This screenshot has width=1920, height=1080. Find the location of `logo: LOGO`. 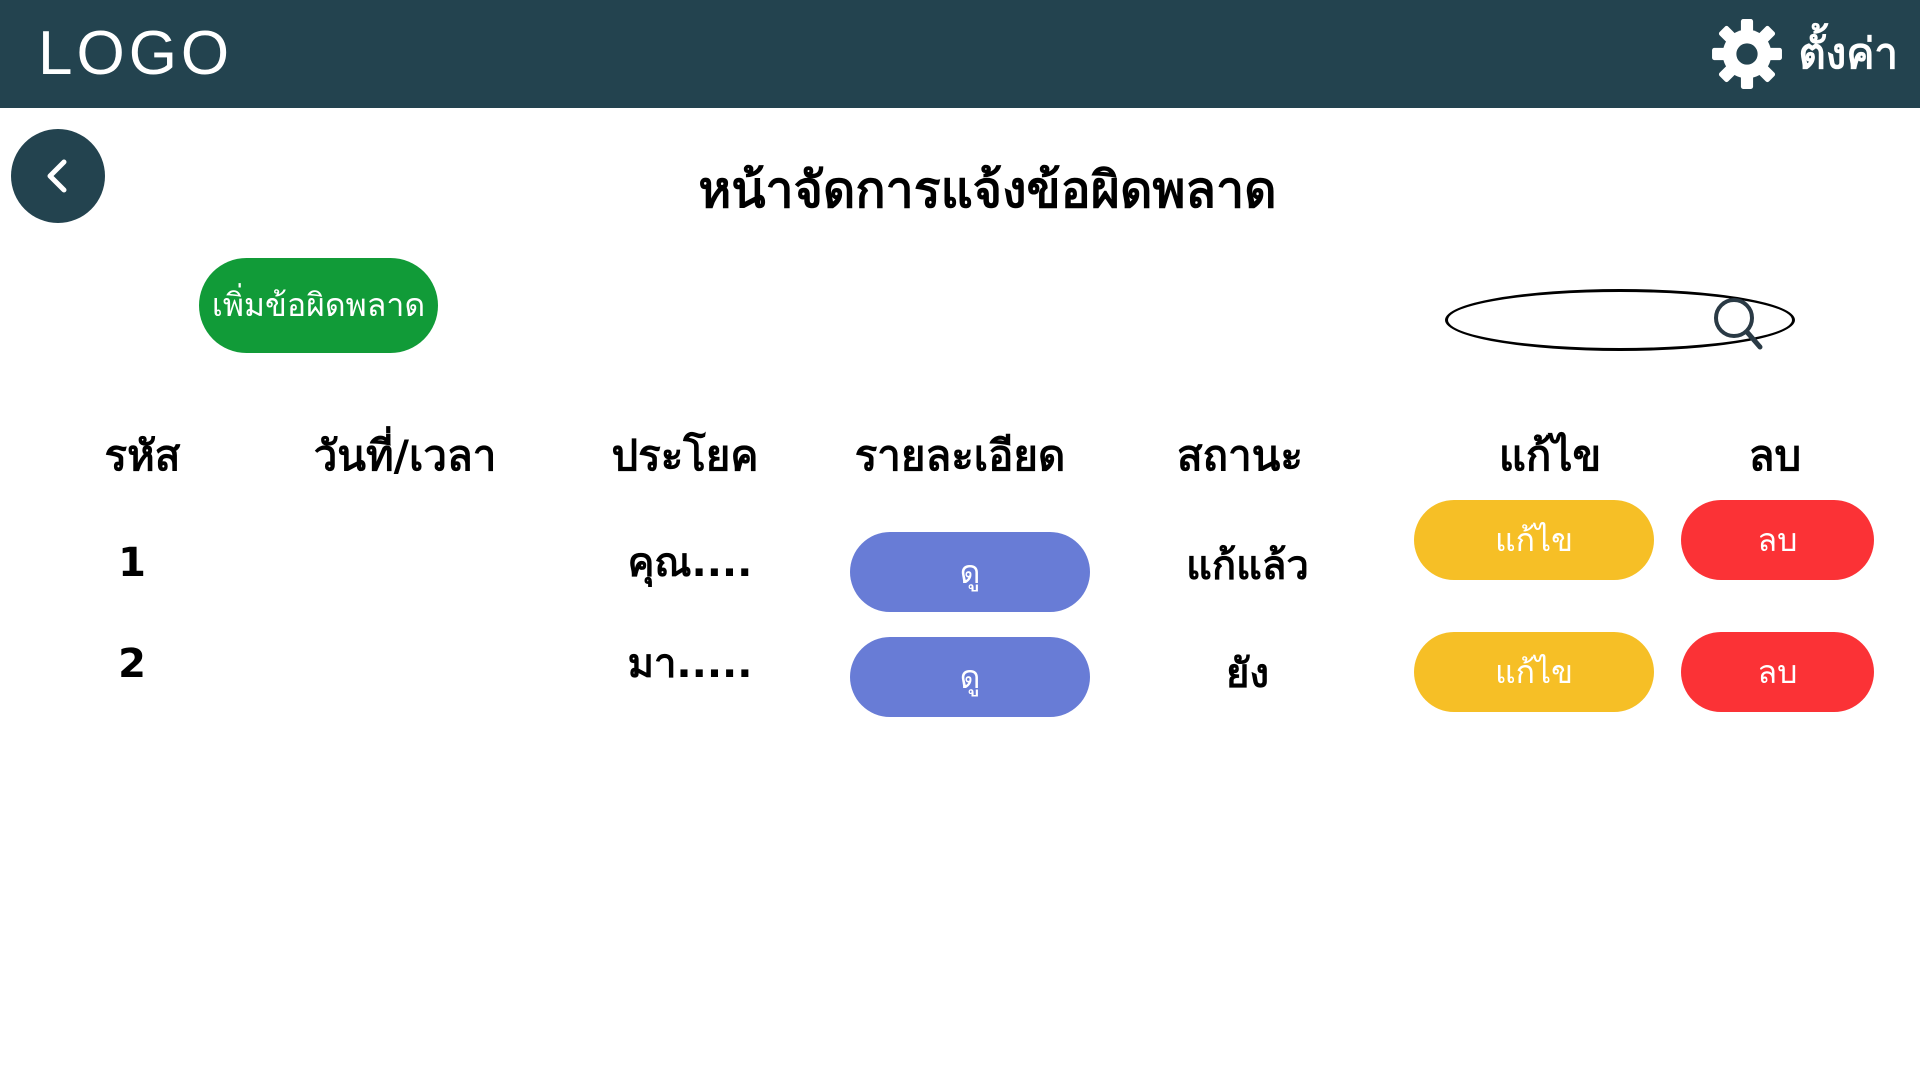

logo: LOGO is located at coordinates (135, 54).